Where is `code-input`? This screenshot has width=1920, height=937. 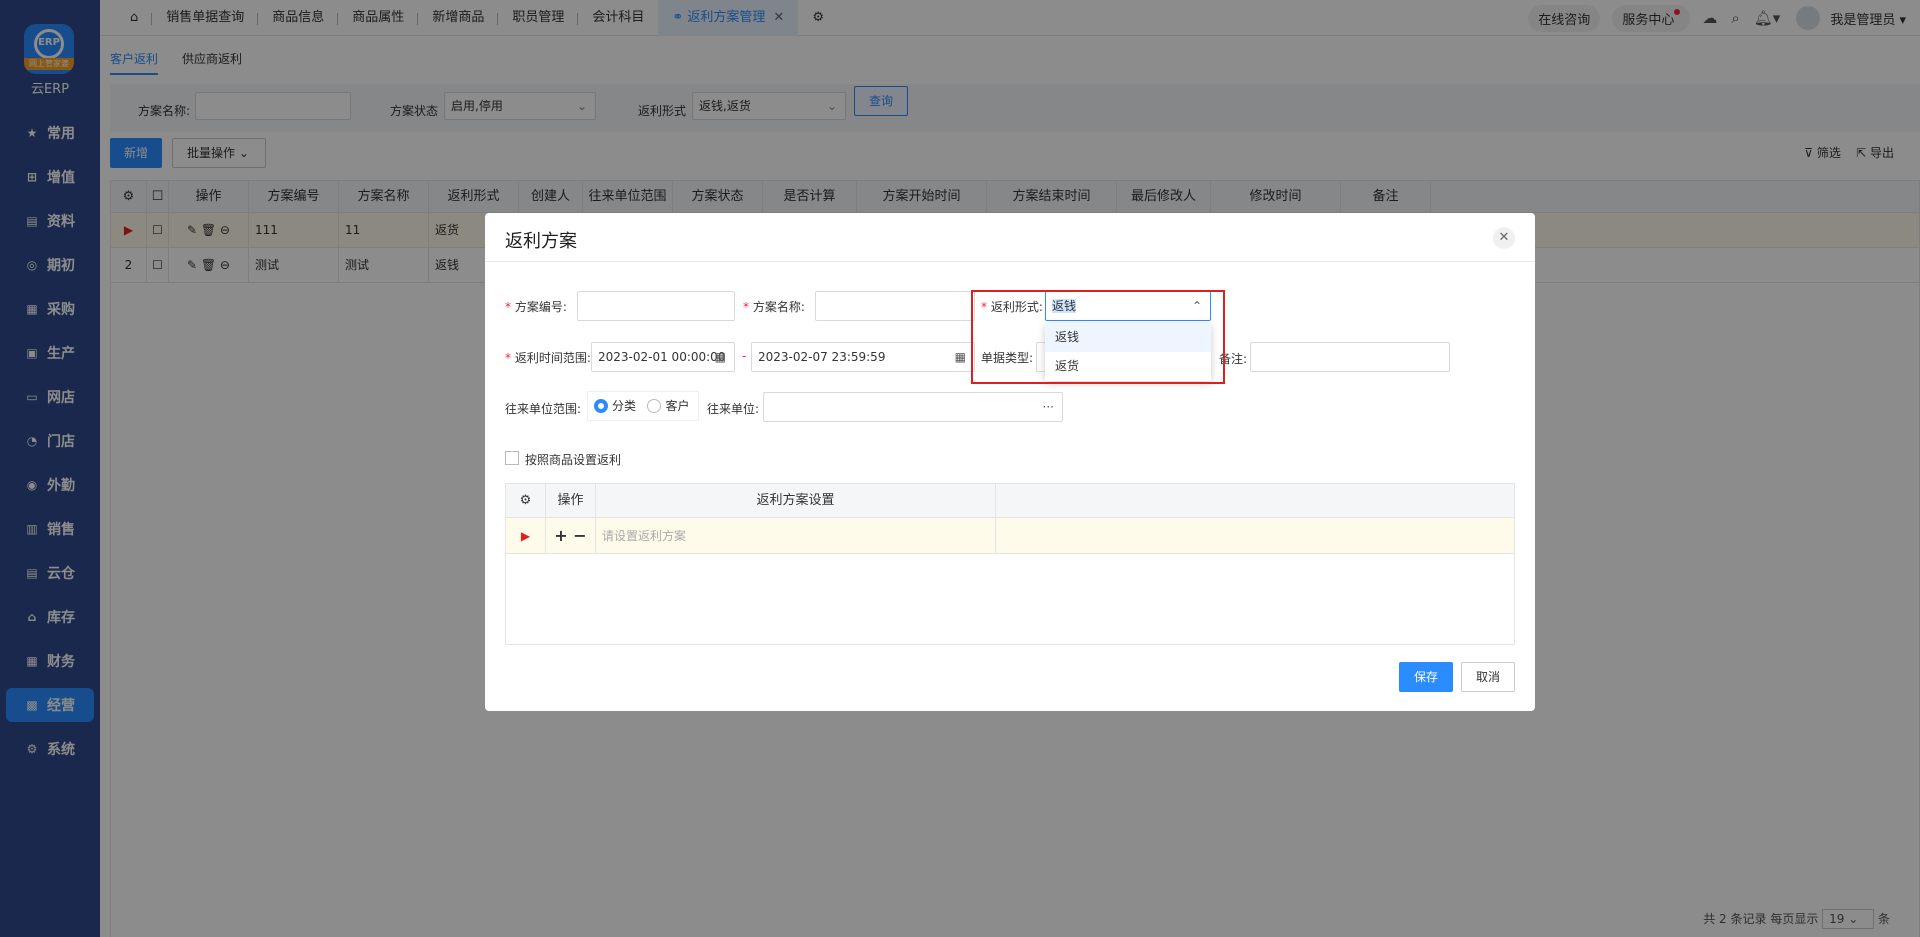
code-input is located at coordinates (656, 306).